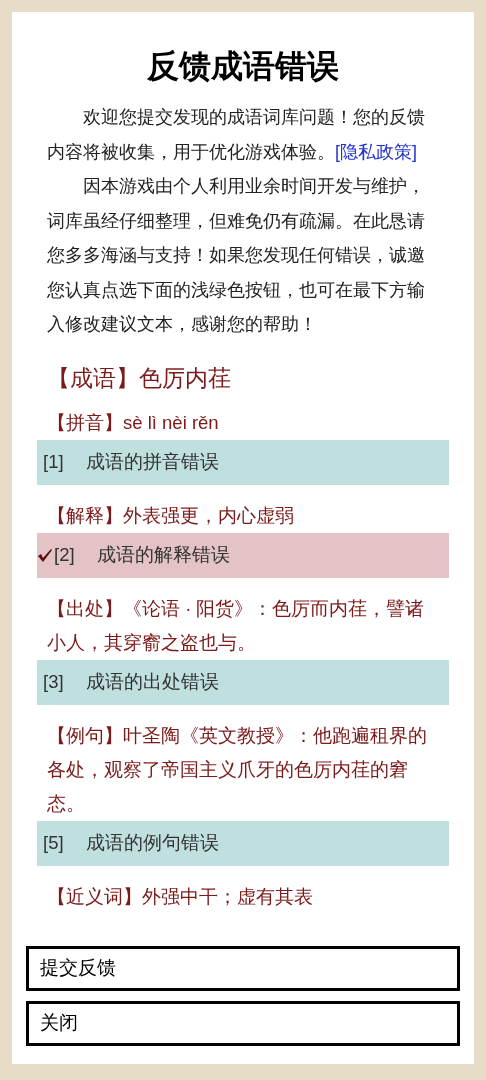 The height and width of the screenshot is (1080, 486). Describe the element at coordinates (236, 625) in the screenshot. I see `field-text: 【出处】《论语 · 阳货》：色厉而内荏，譬诸小人，其穿窬之盗也与。` at that location.